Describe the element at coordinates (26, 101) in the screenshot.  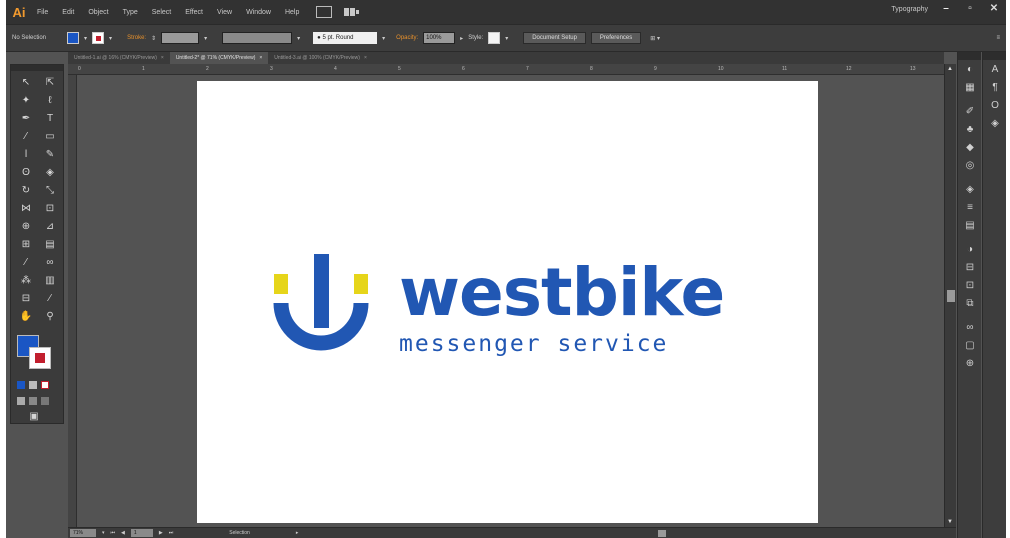
I see `magic-wand-icon: ✦` at that location.